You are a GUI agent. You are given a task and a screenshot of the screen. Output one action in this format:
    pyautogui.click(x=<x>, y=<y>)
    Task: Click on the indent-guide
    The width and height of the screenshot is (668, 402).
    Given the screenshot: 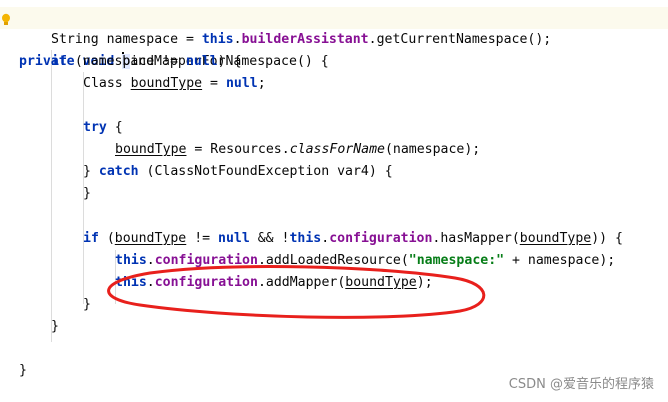 What is the action you would take?
    pyautogui.click(x=51, y=196)
    